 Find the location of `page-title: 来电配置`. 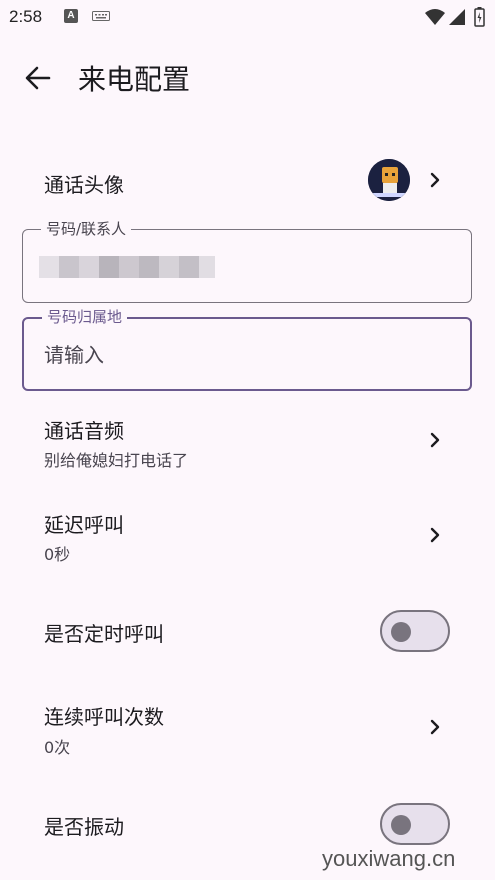

page-title: 来电配置 is located at coordinates (134, 79).